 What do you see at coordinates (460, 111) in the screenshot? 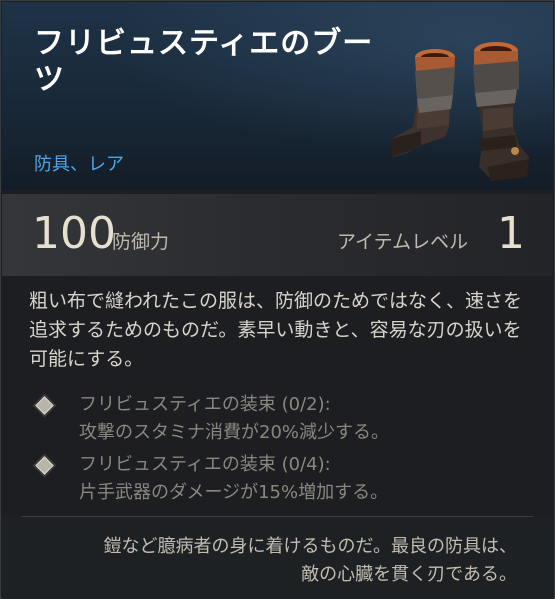
I see `leather-boots-icon` at bounding box center [460, 111].